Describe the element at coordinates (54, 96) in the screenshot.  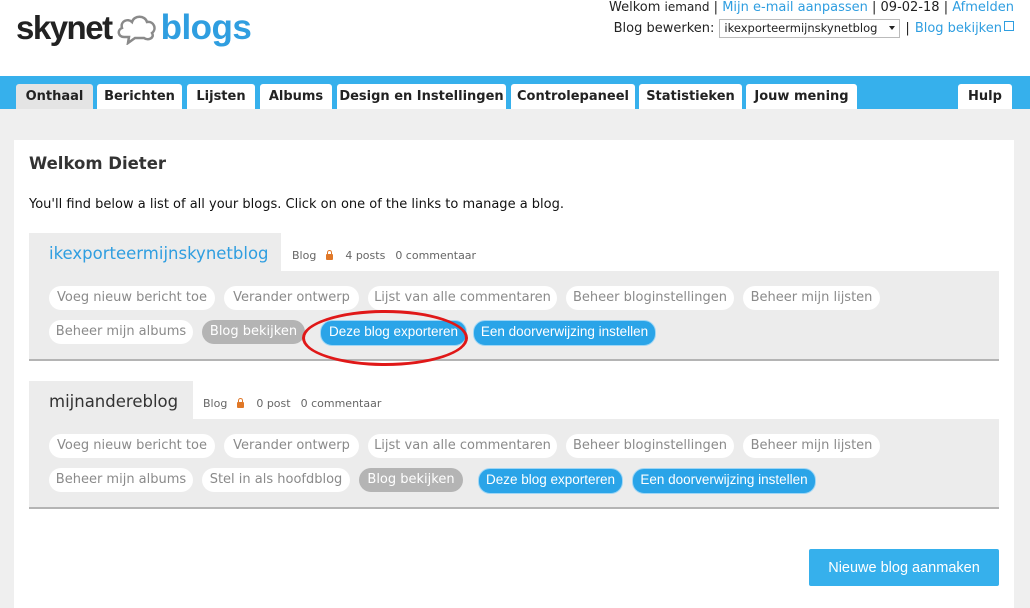
I see `tab-onthaal: Onthaal` at that location.